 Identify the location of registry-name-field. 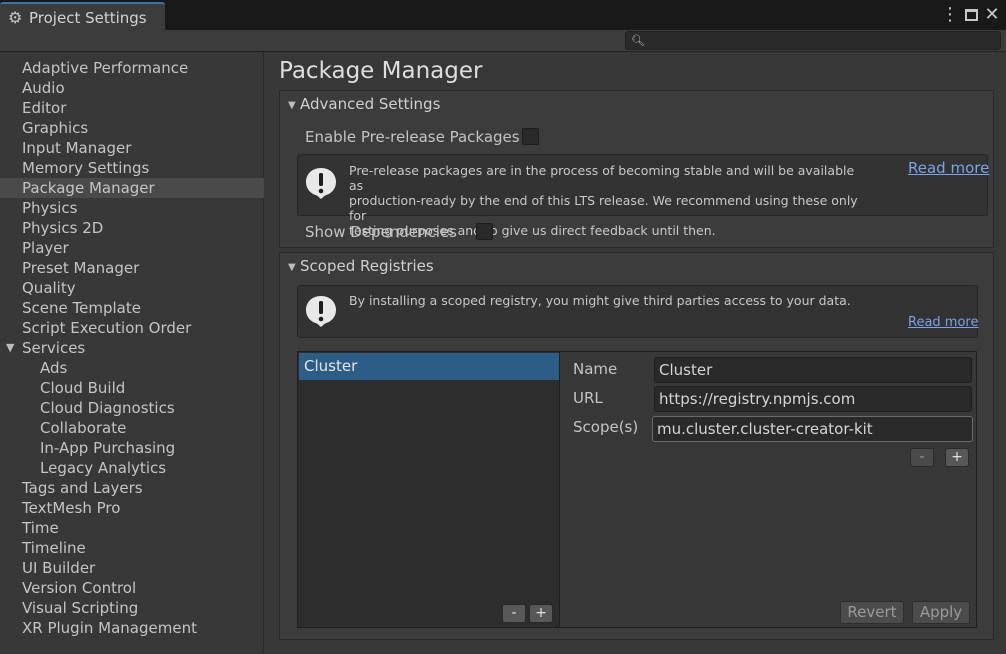
(813, 370).